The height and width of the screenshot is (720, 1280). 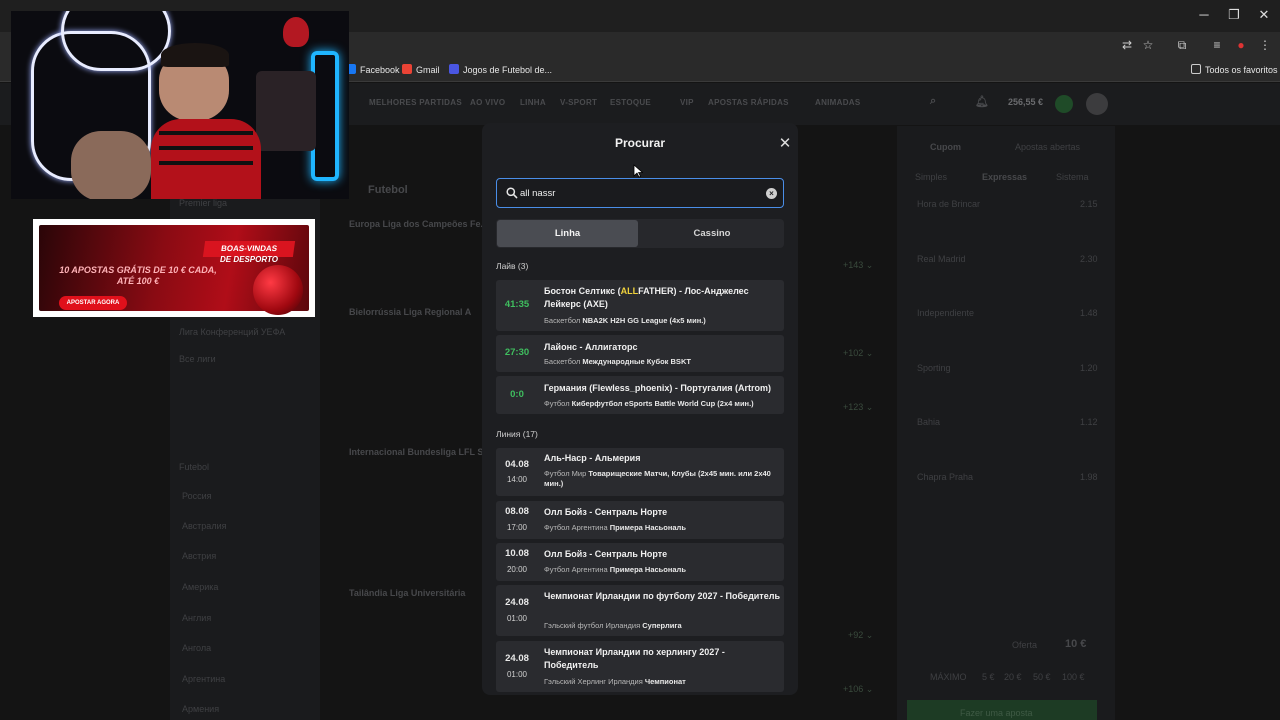 I want to click on betslip-odd: 1.98, so click(x=1089, y=477).